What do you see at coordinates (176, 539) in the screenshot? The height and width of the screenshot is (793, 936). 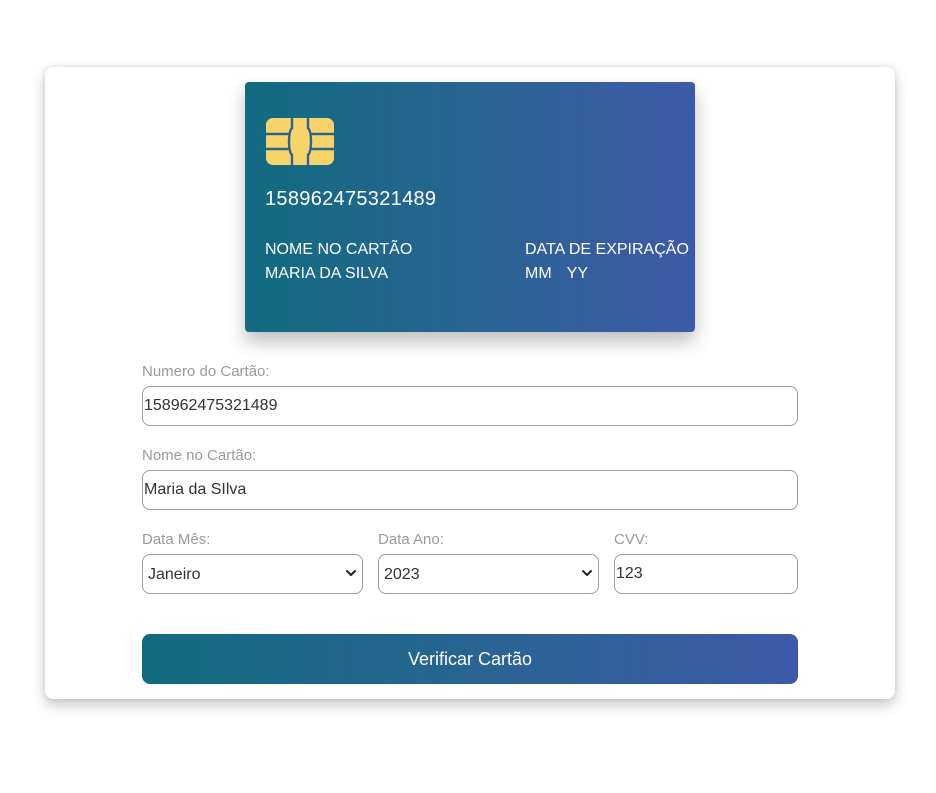 I see `month-label: Data Mês:` at bounding box center [176, 539].